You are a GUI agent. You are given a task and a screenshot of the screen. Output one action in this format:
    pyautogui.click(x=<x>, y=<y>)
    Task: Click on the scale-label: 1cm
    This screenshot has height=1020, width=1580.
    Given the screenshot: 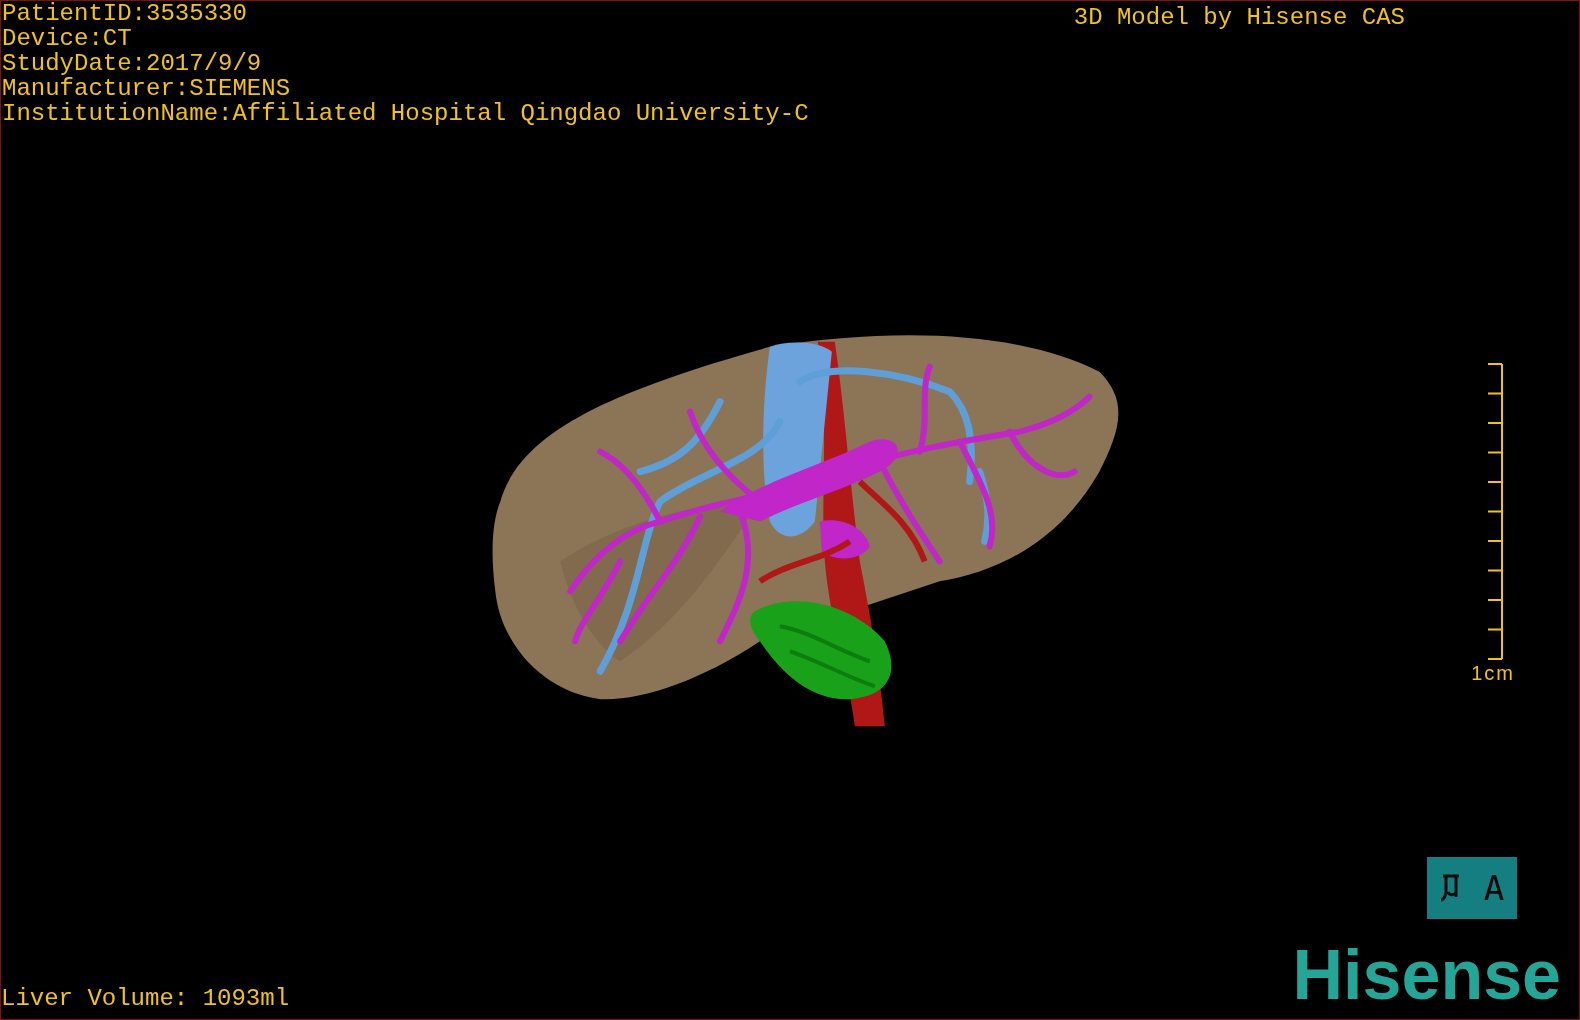 What is the action you would take?
    pyautogui.click(x=1493, y=673)
    